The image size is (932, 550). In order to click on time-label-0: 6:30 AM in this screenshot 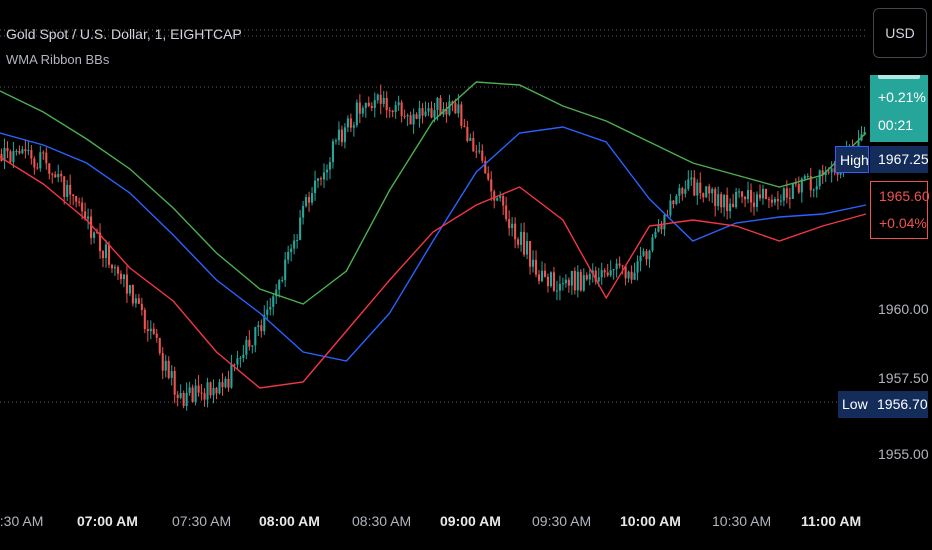, I will do `click(22, 521)`.